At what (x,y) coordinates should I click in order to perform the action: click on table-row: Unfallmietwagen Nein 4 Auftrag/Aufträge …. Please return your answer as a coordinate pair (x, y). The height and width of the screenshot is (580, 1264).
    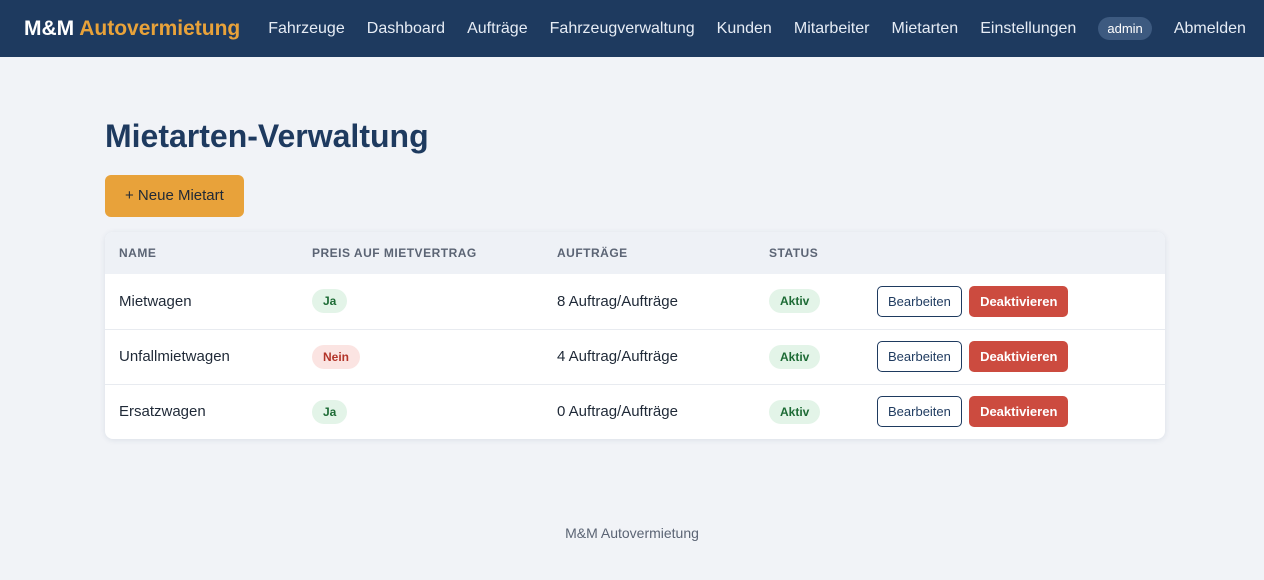
    Looking at the image, I should click on (635, 356).